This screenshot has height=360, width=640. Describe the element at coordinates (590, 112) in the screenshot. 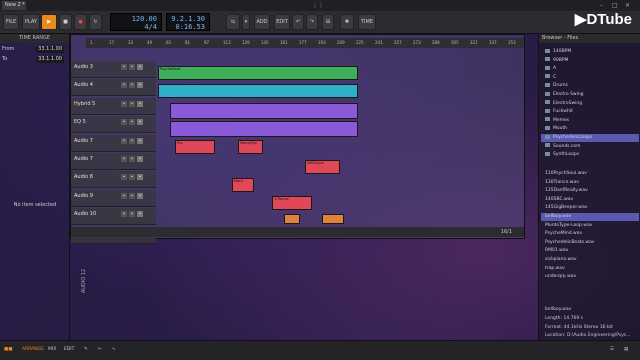

I see `browser-folder: Fuckwhit` at that location.